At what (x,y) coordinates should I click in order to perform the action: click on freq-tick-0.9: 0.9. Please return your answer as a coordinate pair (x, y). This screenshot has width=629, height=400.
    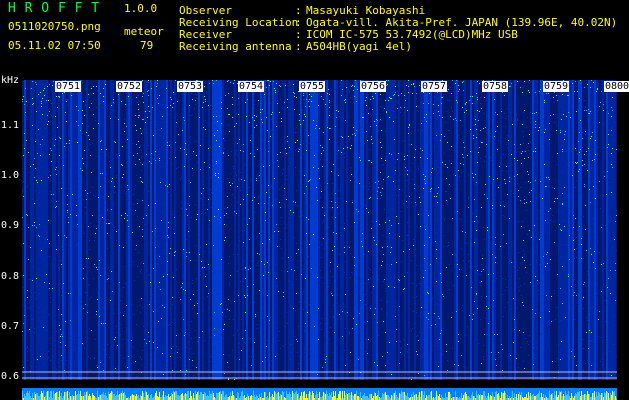
    Looking at the image, I should click on (10, 226).